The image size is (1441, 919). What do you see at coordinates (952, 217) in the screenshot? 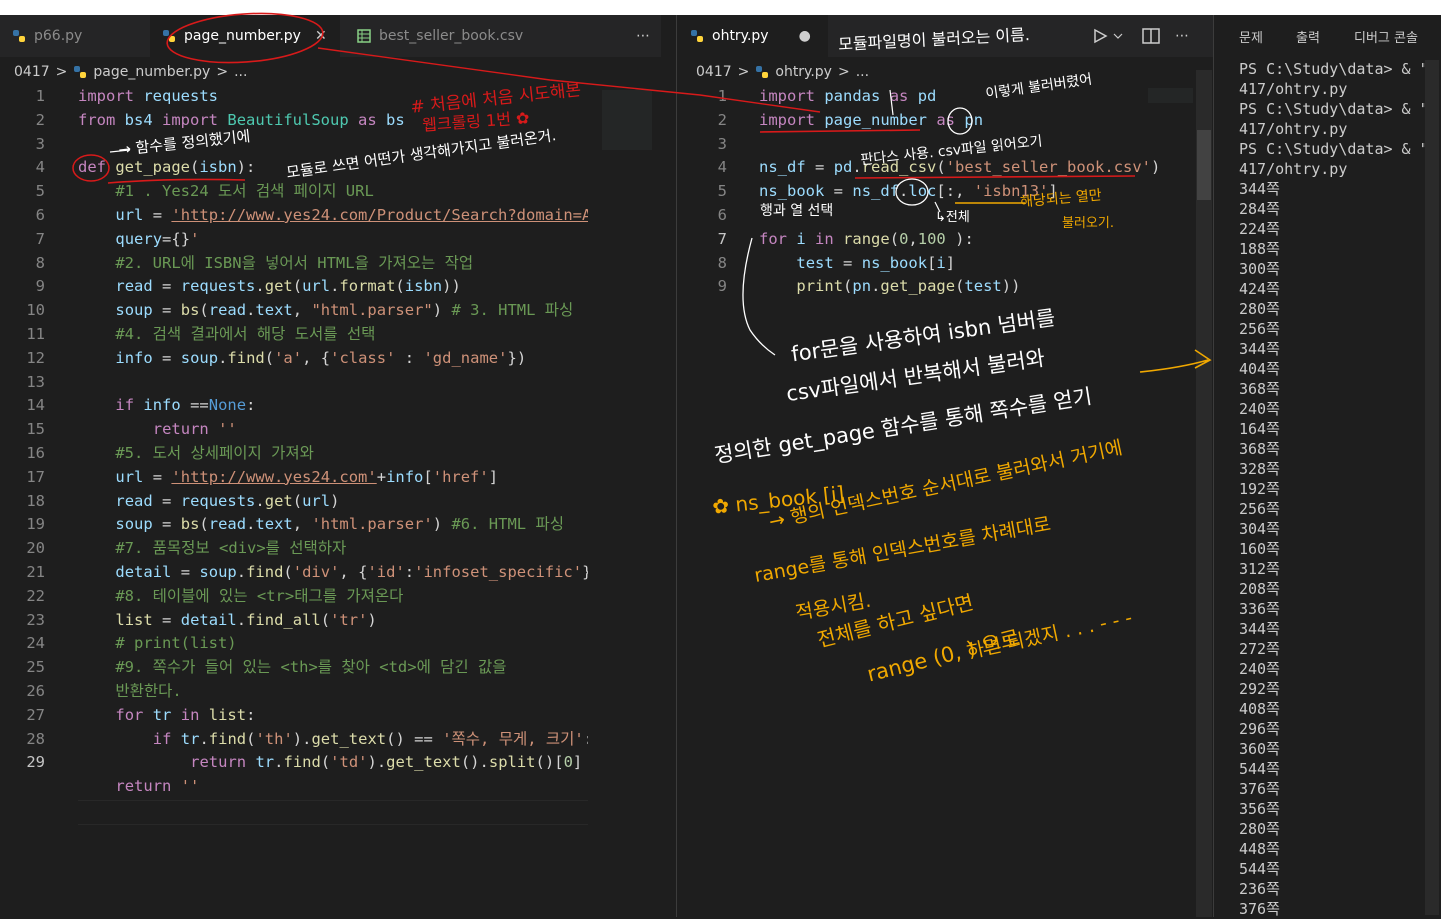
I see `annotation-white-7: ↳전체` at bounding box center [952, 217].